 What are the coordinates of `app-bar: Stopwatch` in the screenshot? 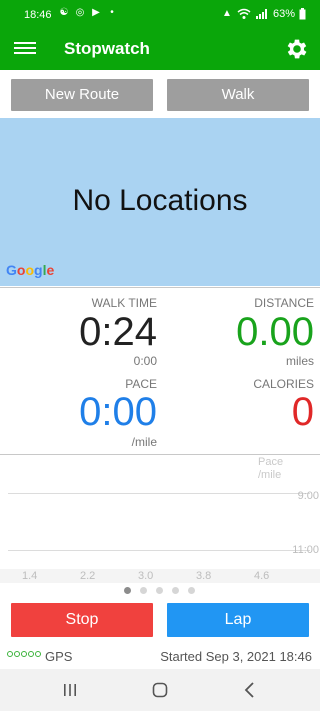 It's located at (160, 50).